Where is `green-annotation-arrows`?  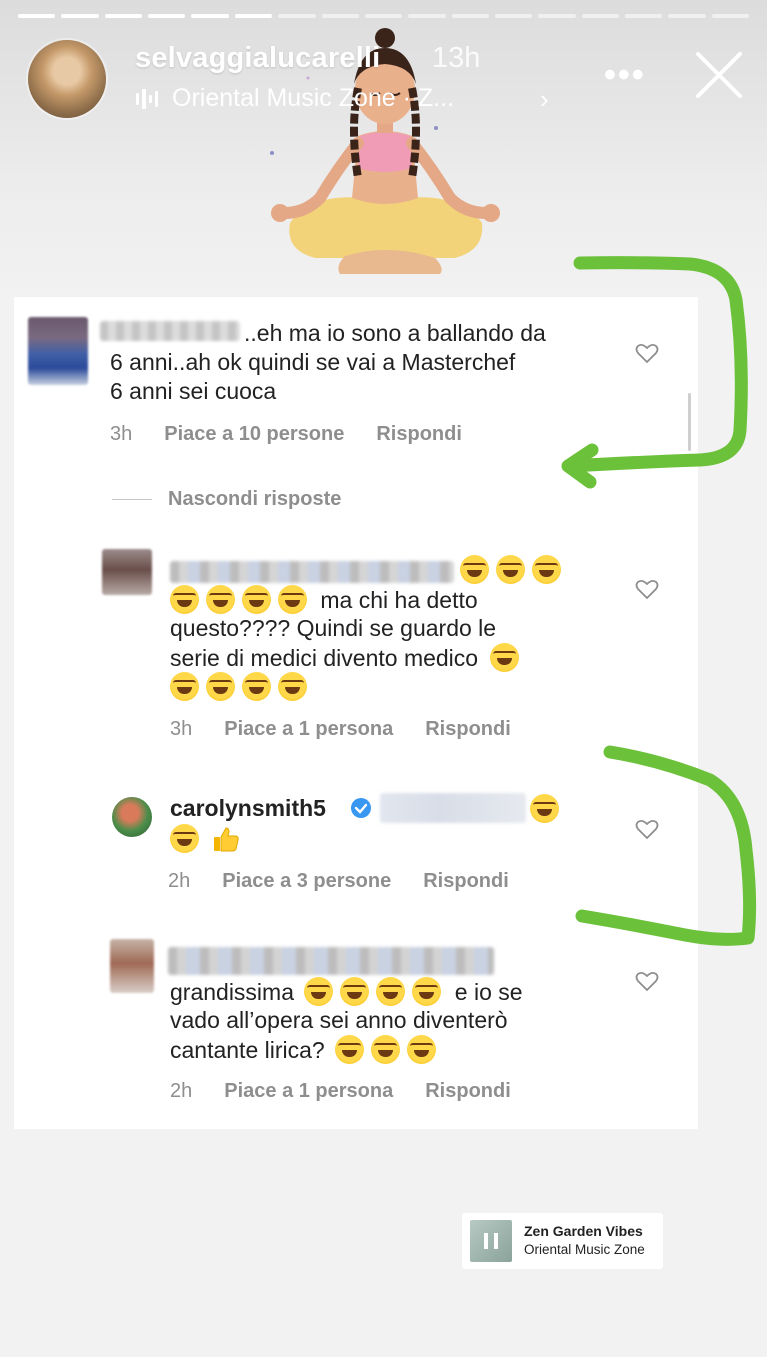 green-annotation-arrows is located at coordinates (659, 601).